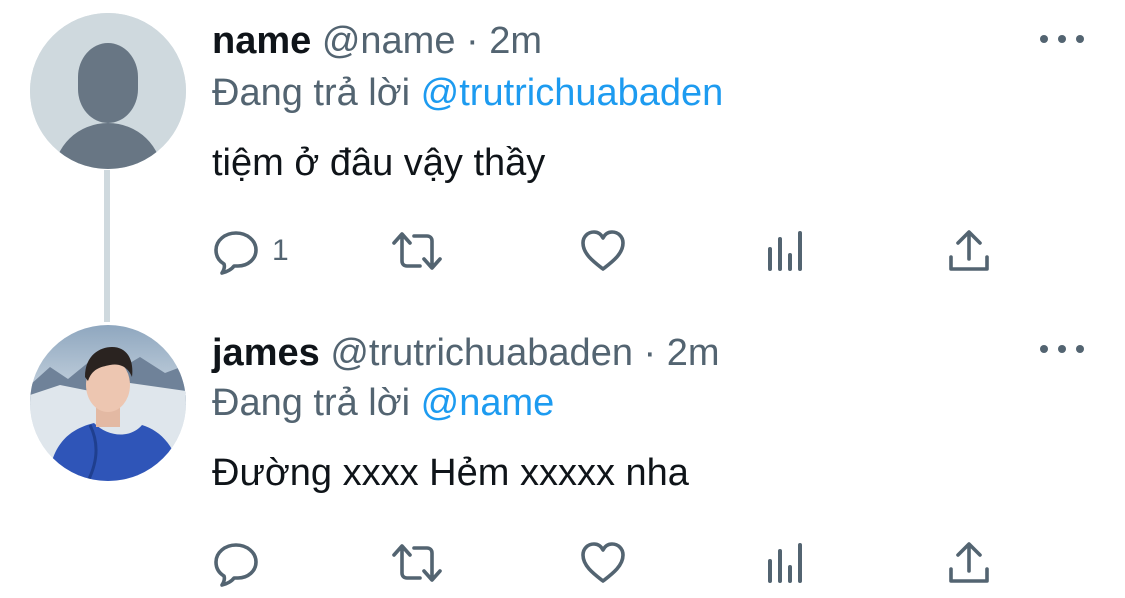 The image size is (1125, 598). I want to click on tweet-text: Đường xxxx Hẻm xxxxx nha, so click(450, 473).